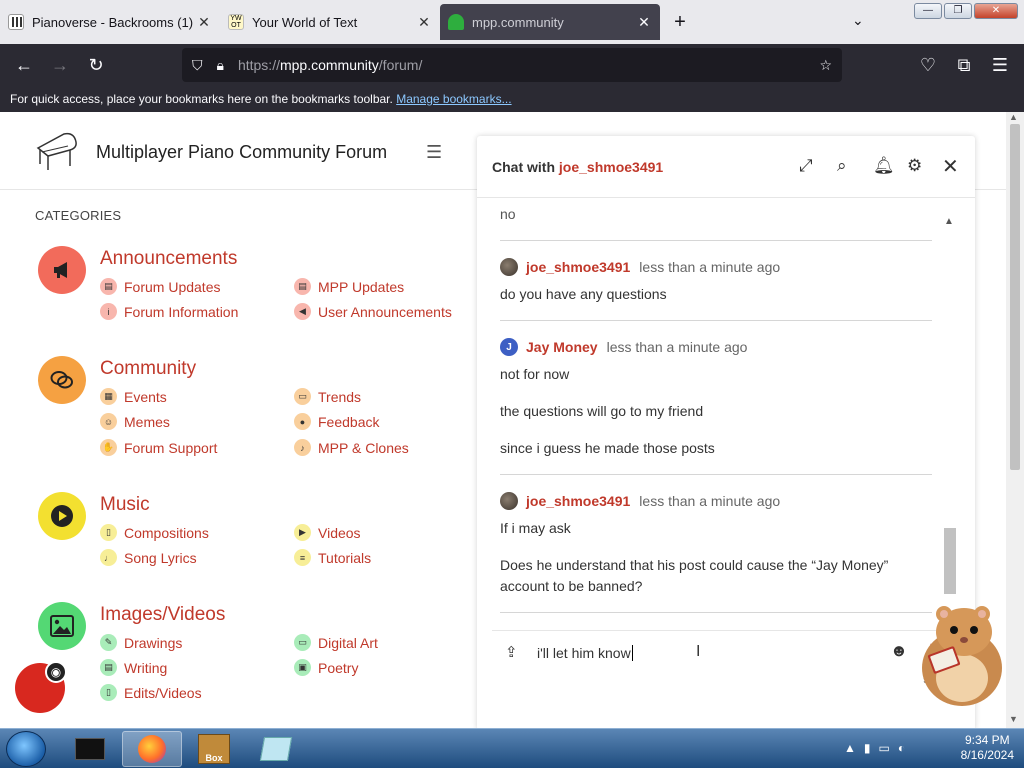 The width and height of the screenshot is (1024, 768). I want to click on chat-composer: ⇪ i'll let him know I ☻ ➤, so click(726, 651).